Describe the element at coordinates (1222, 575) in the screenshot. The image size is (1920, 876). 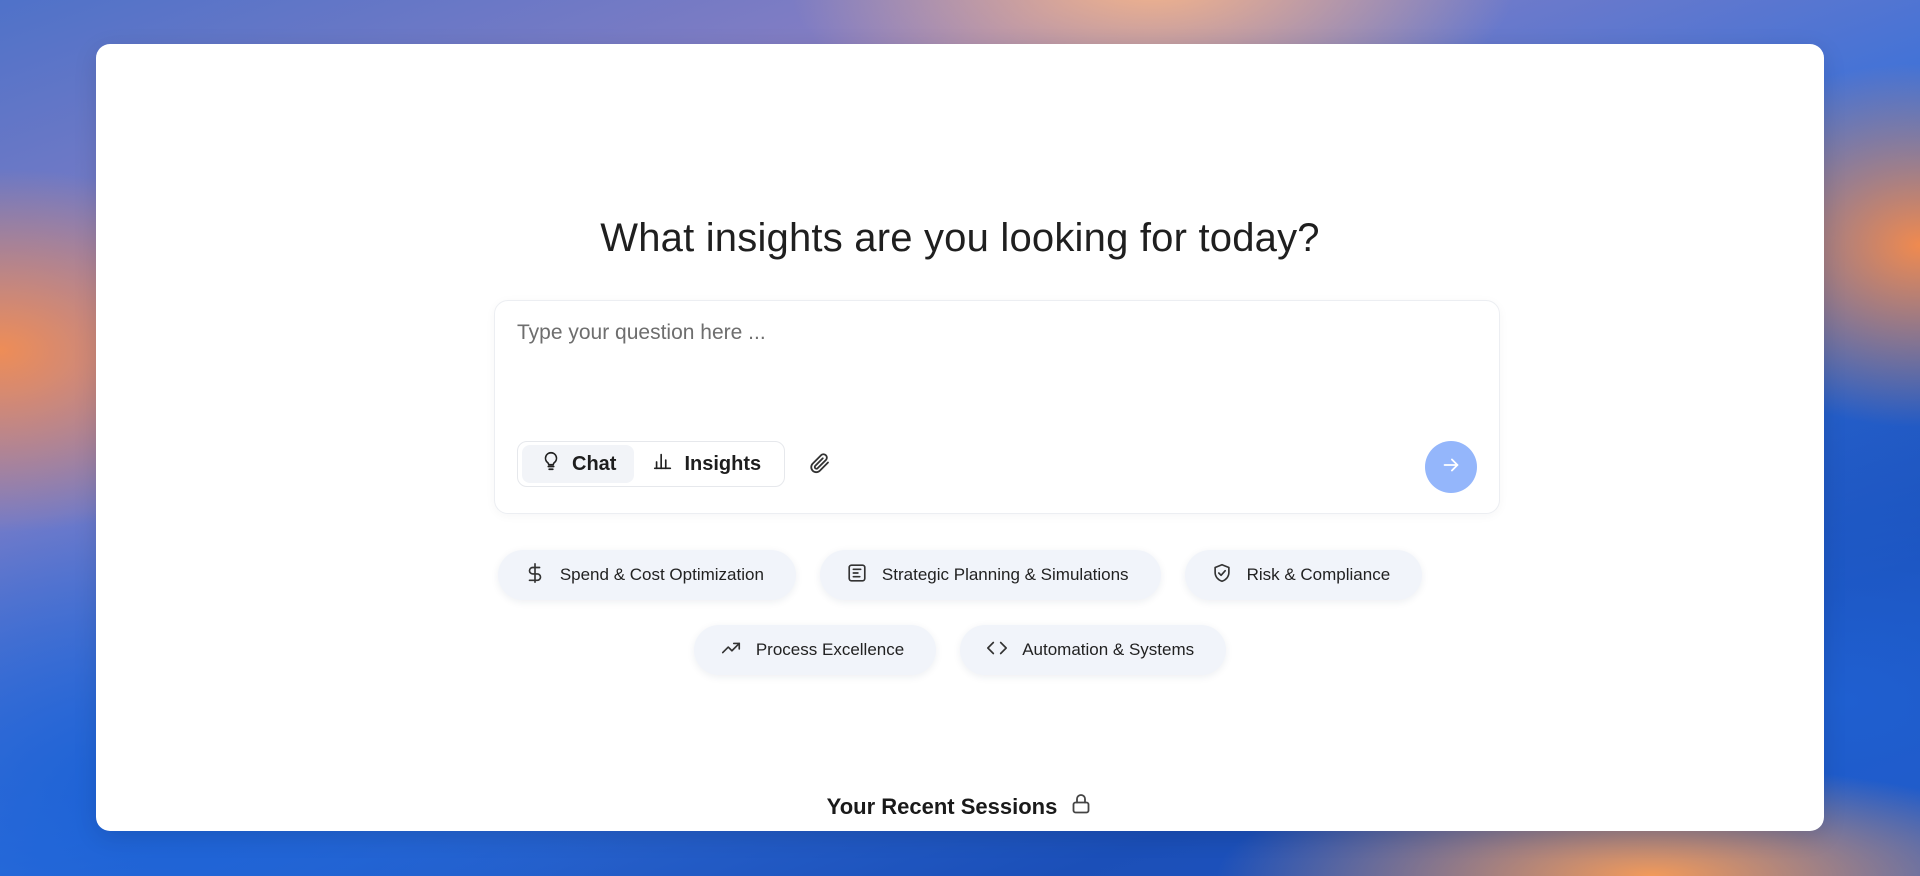
I see `shield-check-icon` at that location.